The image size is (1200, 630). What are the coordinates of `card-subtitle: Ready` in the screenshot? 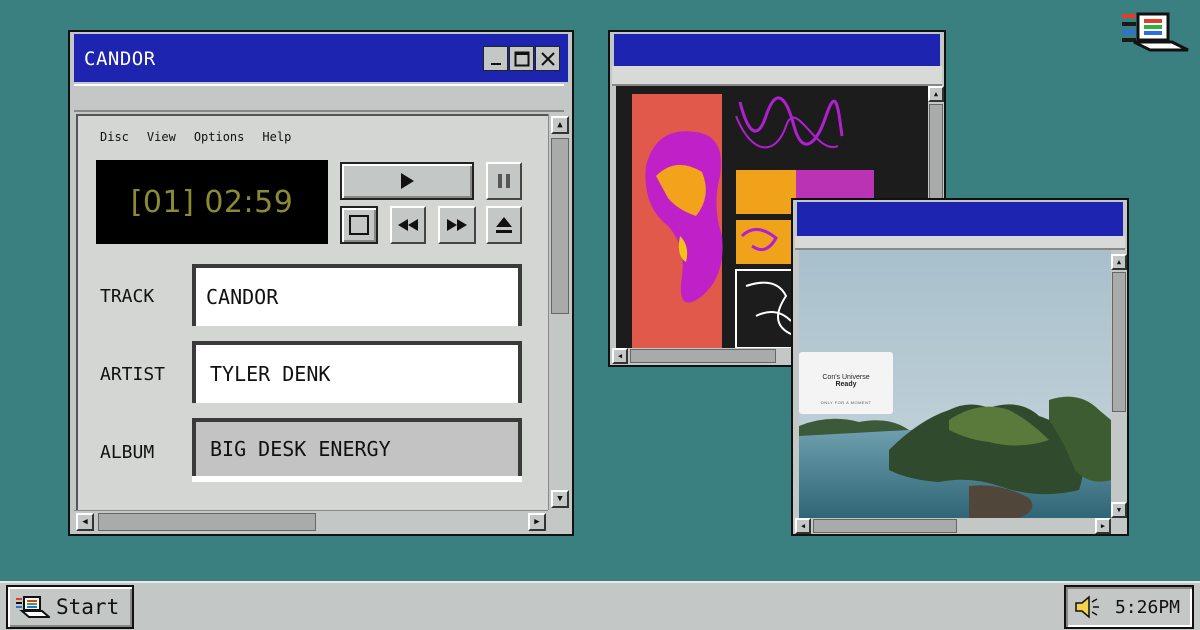 It's located at (846, 384).